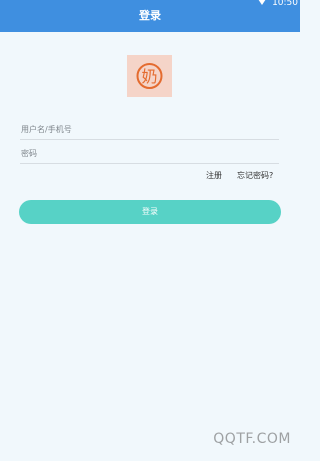 Image resolution: width=320 pixels, height=461 pixels. I want to click on logo-icon: 奶, so click(149, 76).